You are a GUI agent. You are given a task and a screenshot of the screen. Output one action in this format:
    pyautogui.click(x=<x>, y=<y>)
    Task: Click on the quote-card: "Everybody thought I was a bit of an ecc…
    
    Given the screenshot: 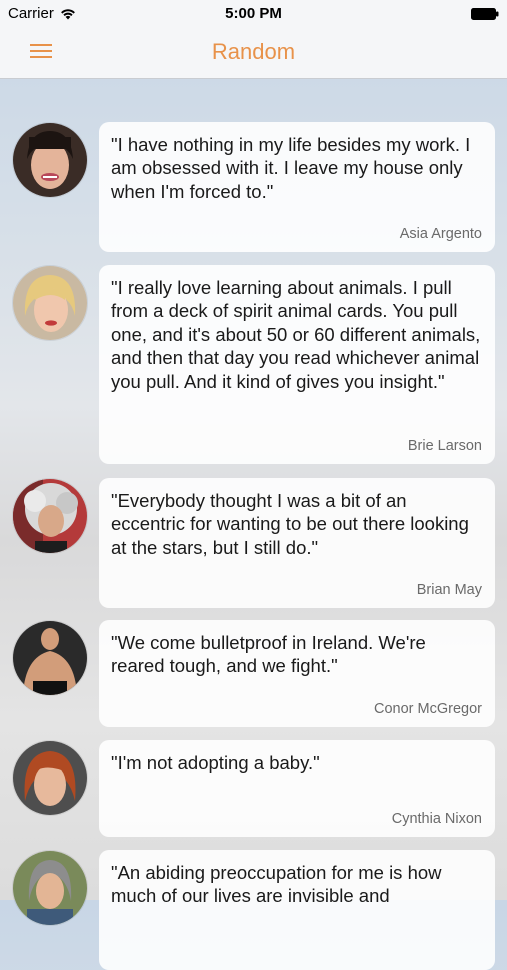 What is the action you would take?
    pyautogui.click(x=297, y=543)
    